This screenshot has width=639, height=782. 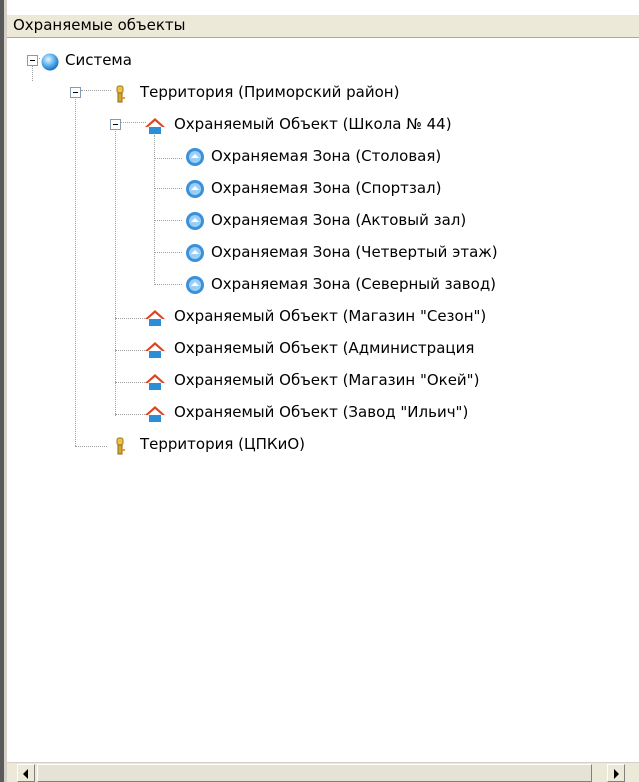 I want to click on tree-node-label: Охраняемый Объект (Администрация, so click(x=324, y=348).